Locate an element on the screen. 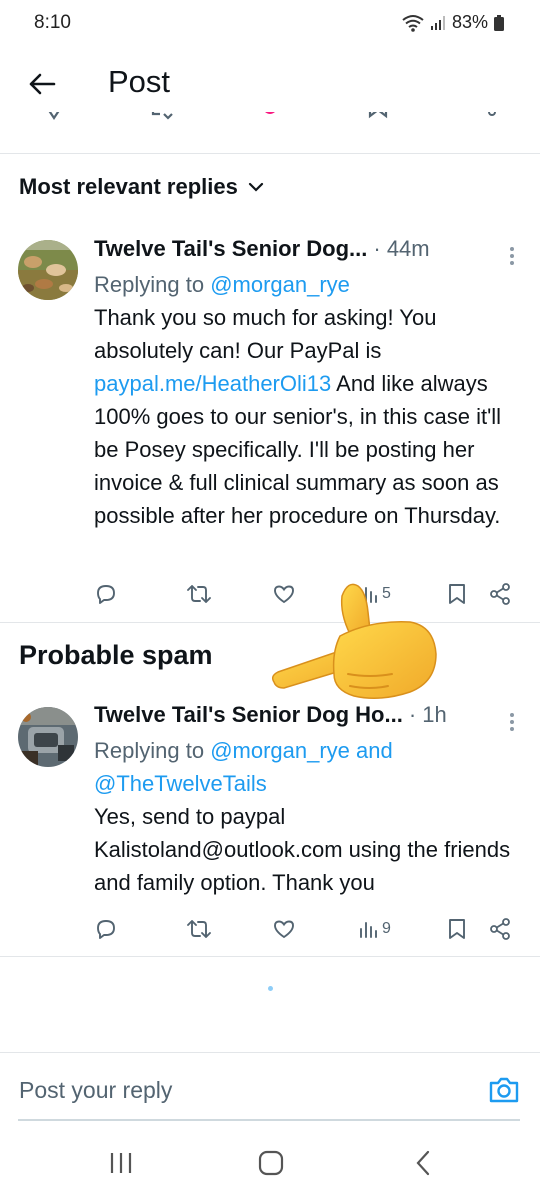 The height and width of the screenshot is (1200, 540). spam-section-title: Probable spam is located at coordinates (116, 655).